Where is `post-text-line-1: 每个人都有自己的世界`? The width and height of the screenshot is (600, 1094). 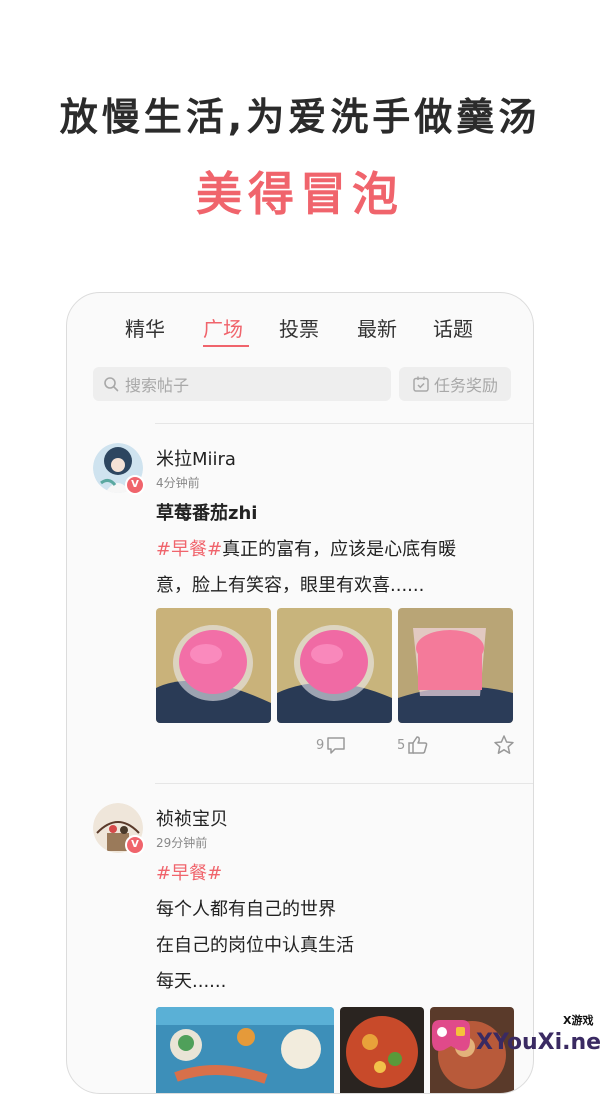
post-text-line-1: 每个人都有自己的世界 is located at coordinates (246, 909).